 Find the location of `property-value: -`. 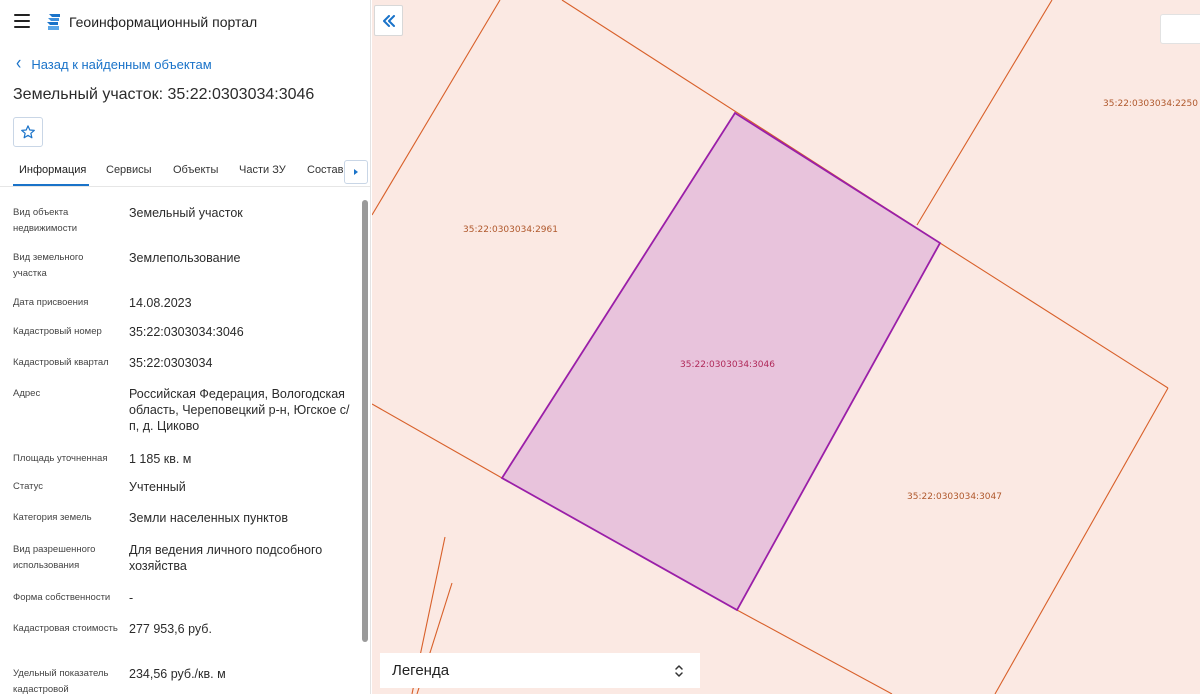

property-value: - is located at coordinates (131, 598).